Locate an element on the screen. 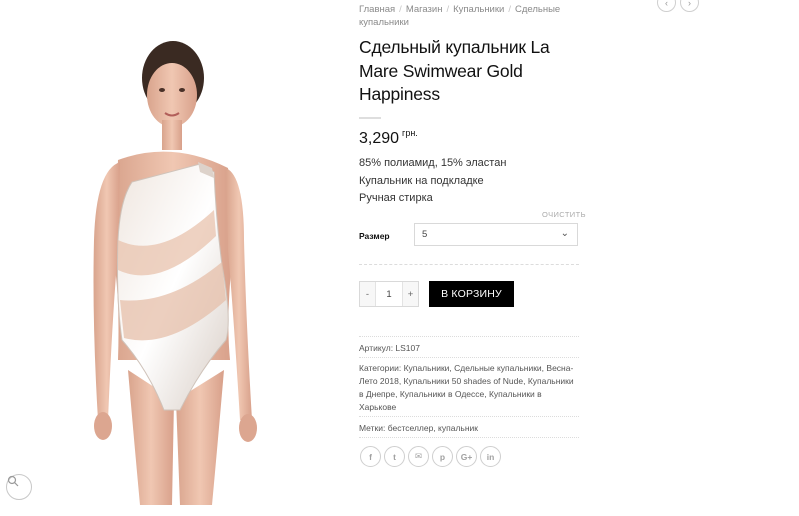 This screenshot has width=799, height=516. description-line: Ручная стирка is located at coordinates (396, 198).